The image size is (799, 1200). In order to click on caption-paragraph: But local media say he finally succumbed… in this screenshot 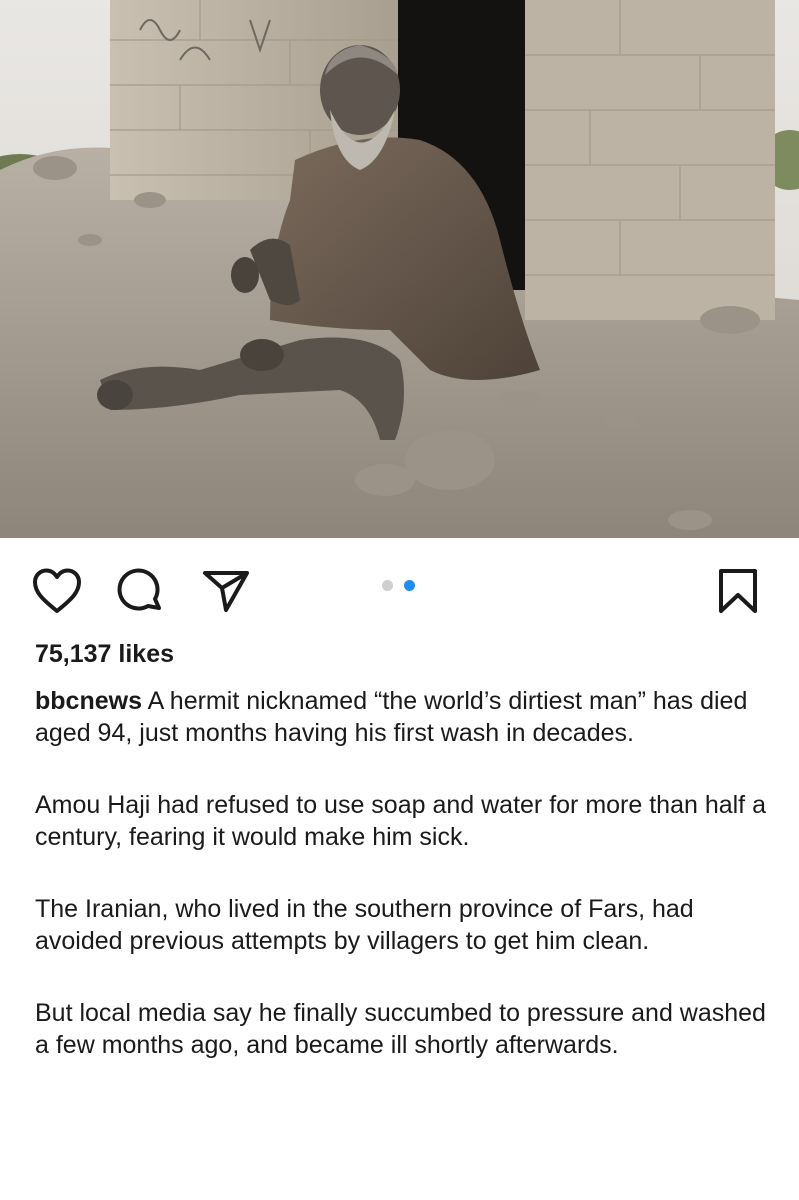, I will do `click(400, 1029)`.